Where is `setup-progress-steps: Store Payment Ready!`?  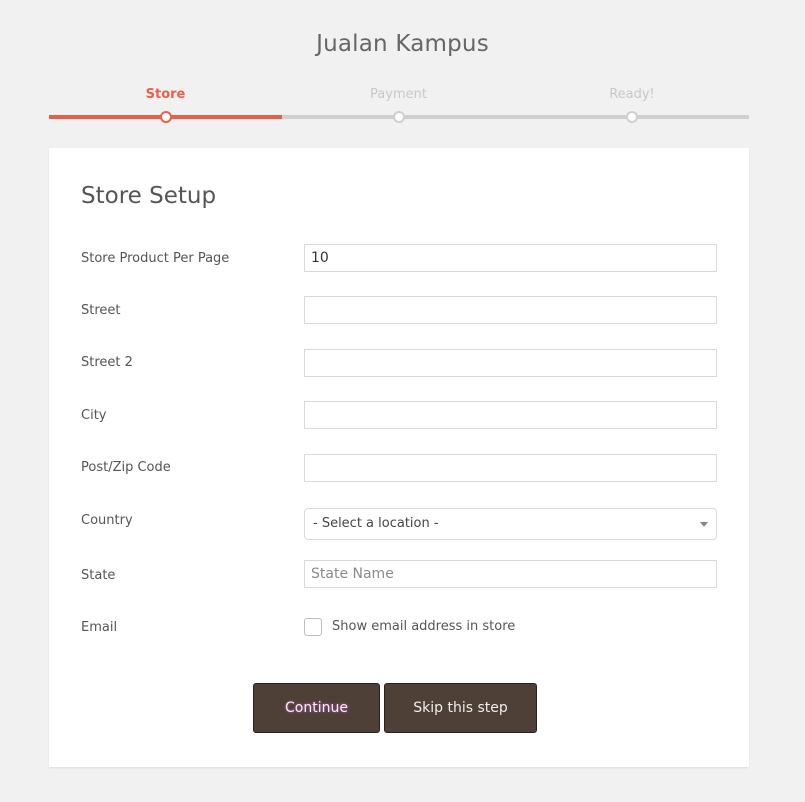 setup-progress-steps: Store Payment Ready! is located at coordinates (399, 106).